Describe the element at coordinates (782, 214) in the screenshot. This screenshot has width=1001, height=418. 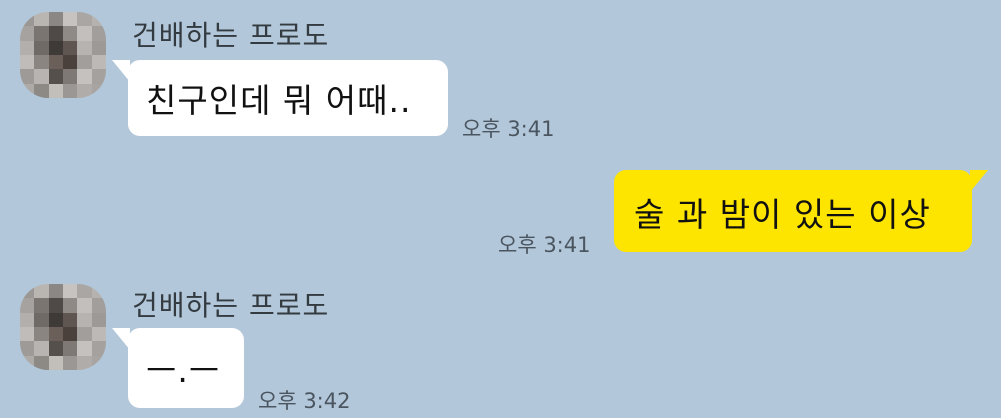
I see `message-text: 술 과 밤이 있는 이상` at that location.